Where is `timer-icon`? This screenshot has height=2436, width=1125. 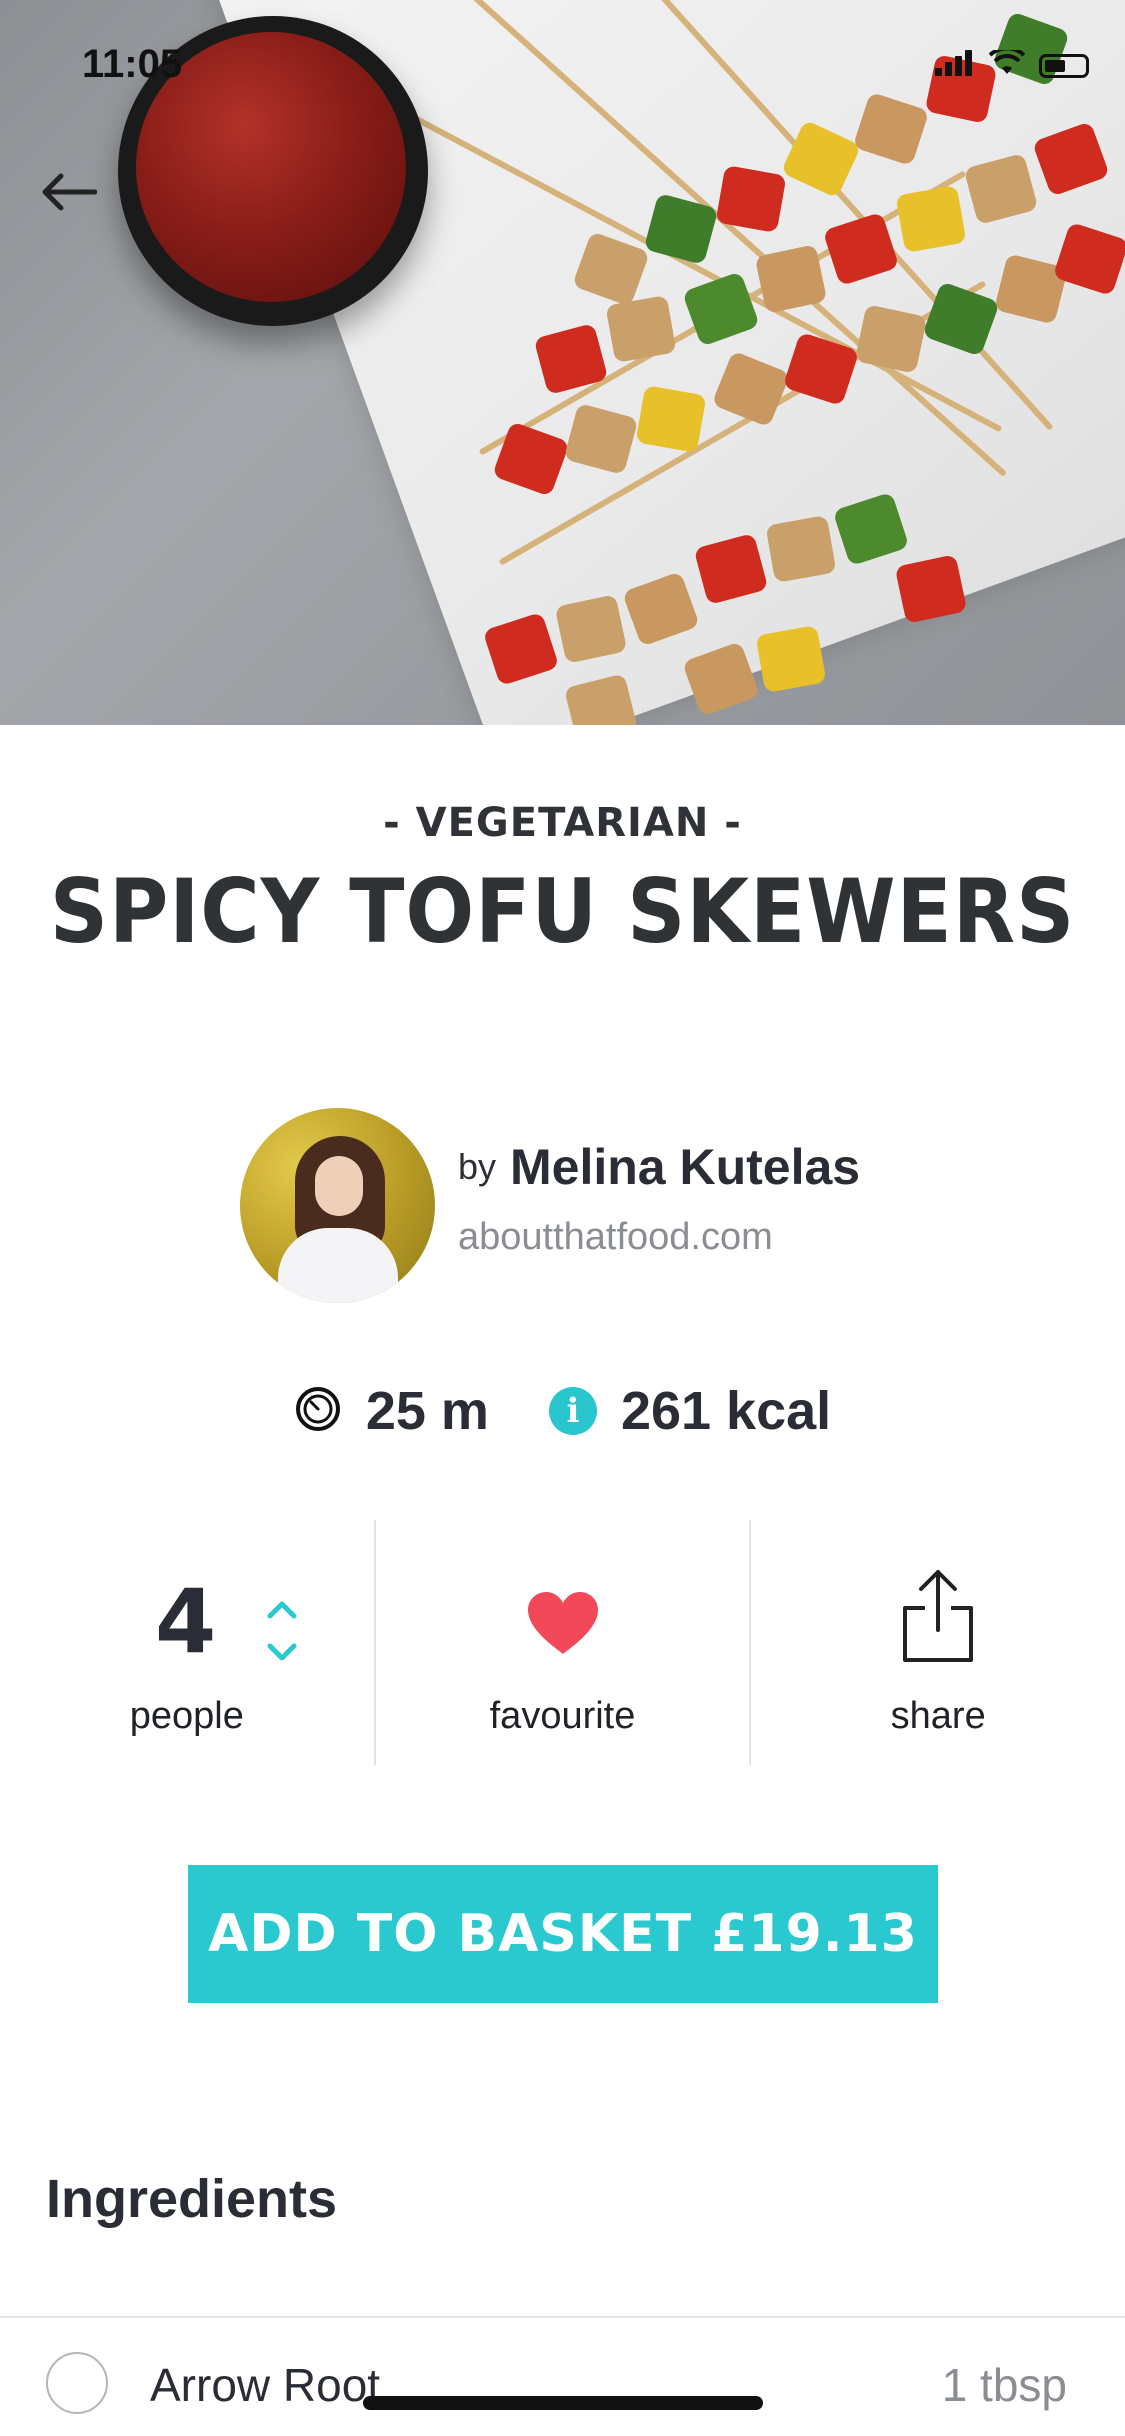
timer-icon is located at coordinates (318, 1411).